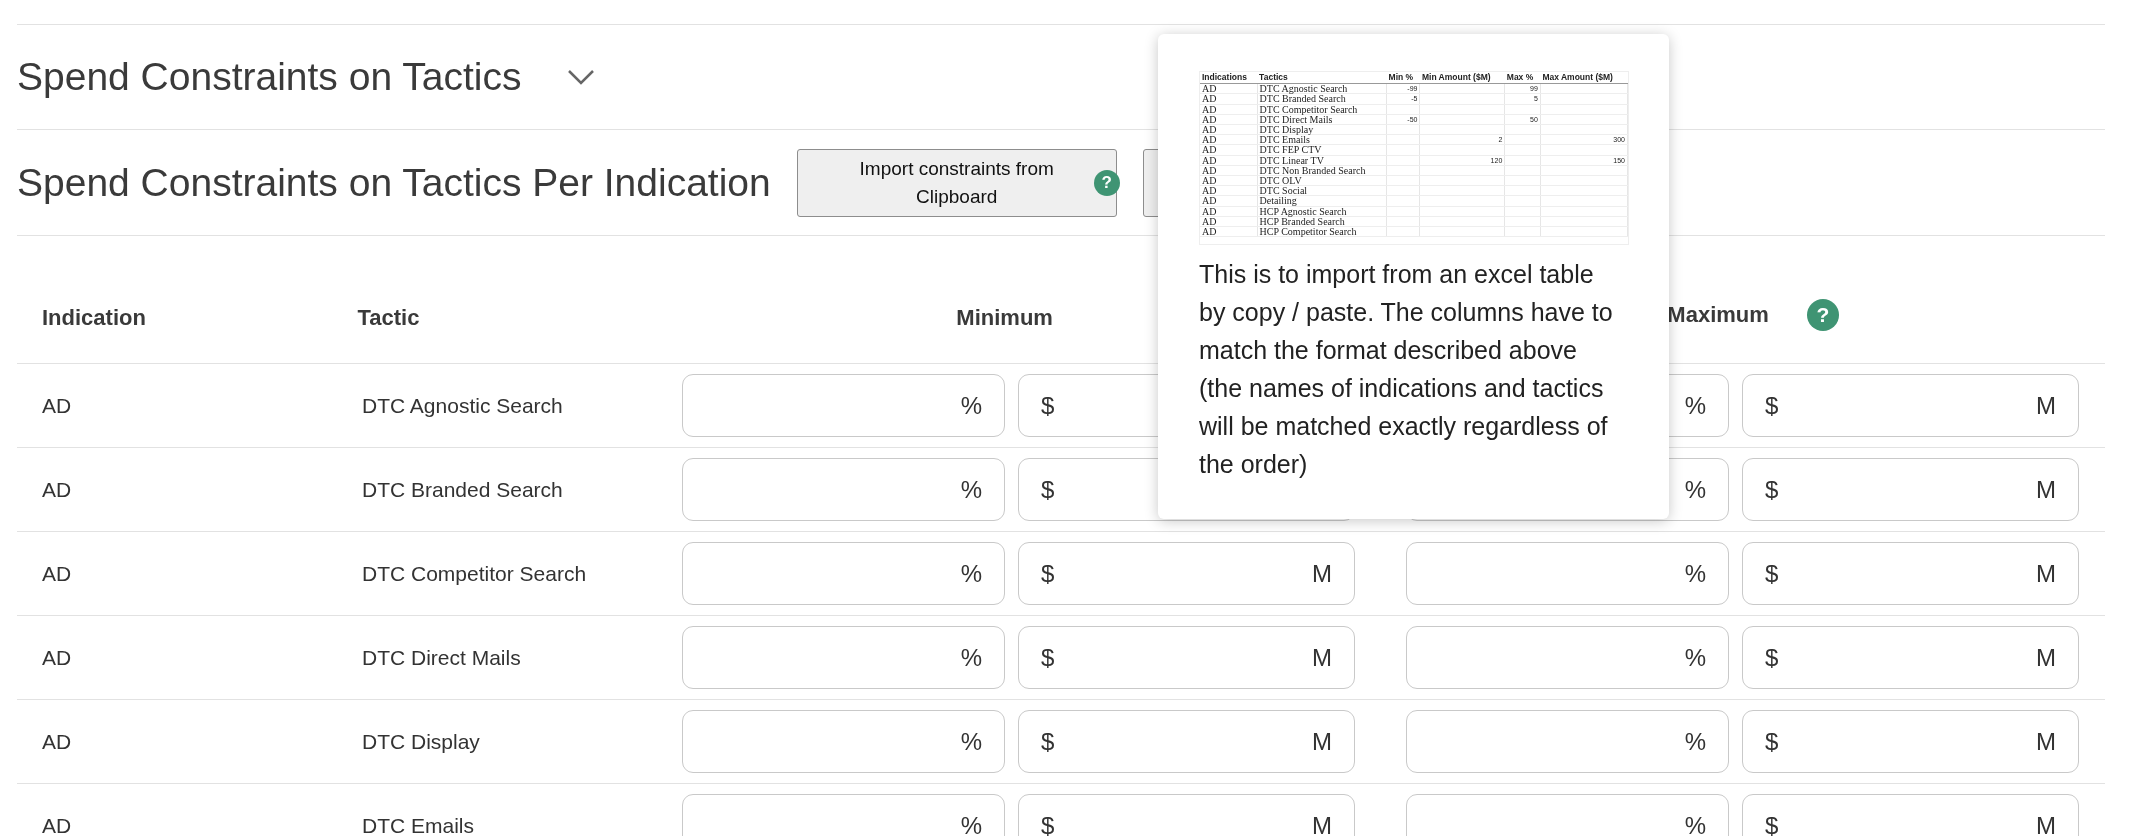 The width and height of the screenshot is (2142, 836). I want to click on tactic-cell-text: DTC Competitor Search, so click(475, 573).